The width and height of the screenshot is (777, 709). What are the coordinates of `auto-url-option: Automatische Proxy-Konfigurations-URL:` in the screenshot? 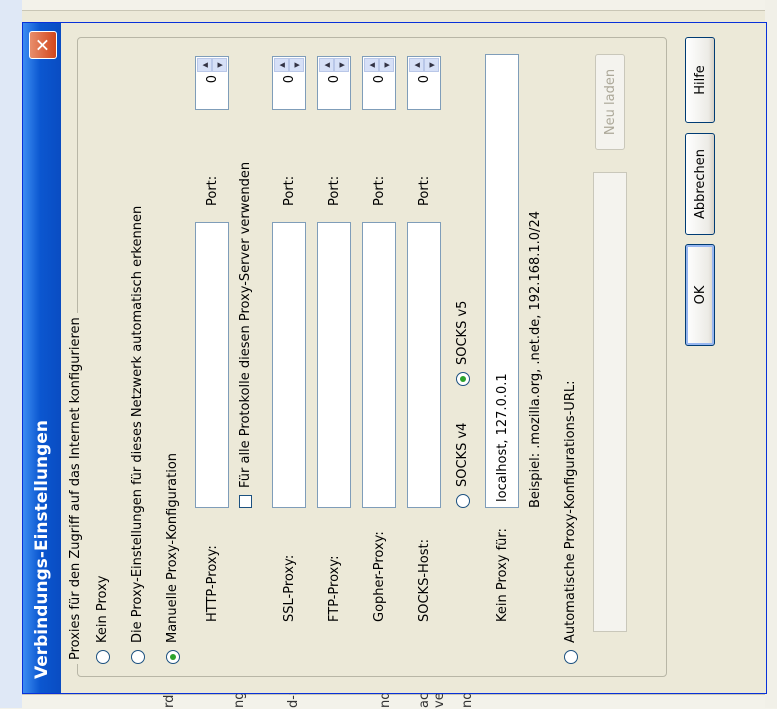 It's located at (570, 522).